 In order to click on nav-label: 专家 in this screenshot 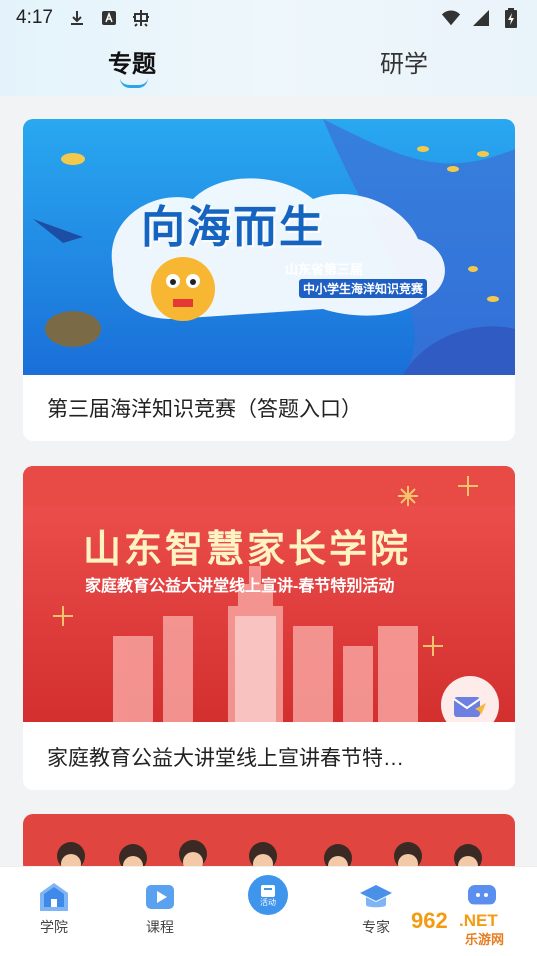, I will do `click(376, 927)`.